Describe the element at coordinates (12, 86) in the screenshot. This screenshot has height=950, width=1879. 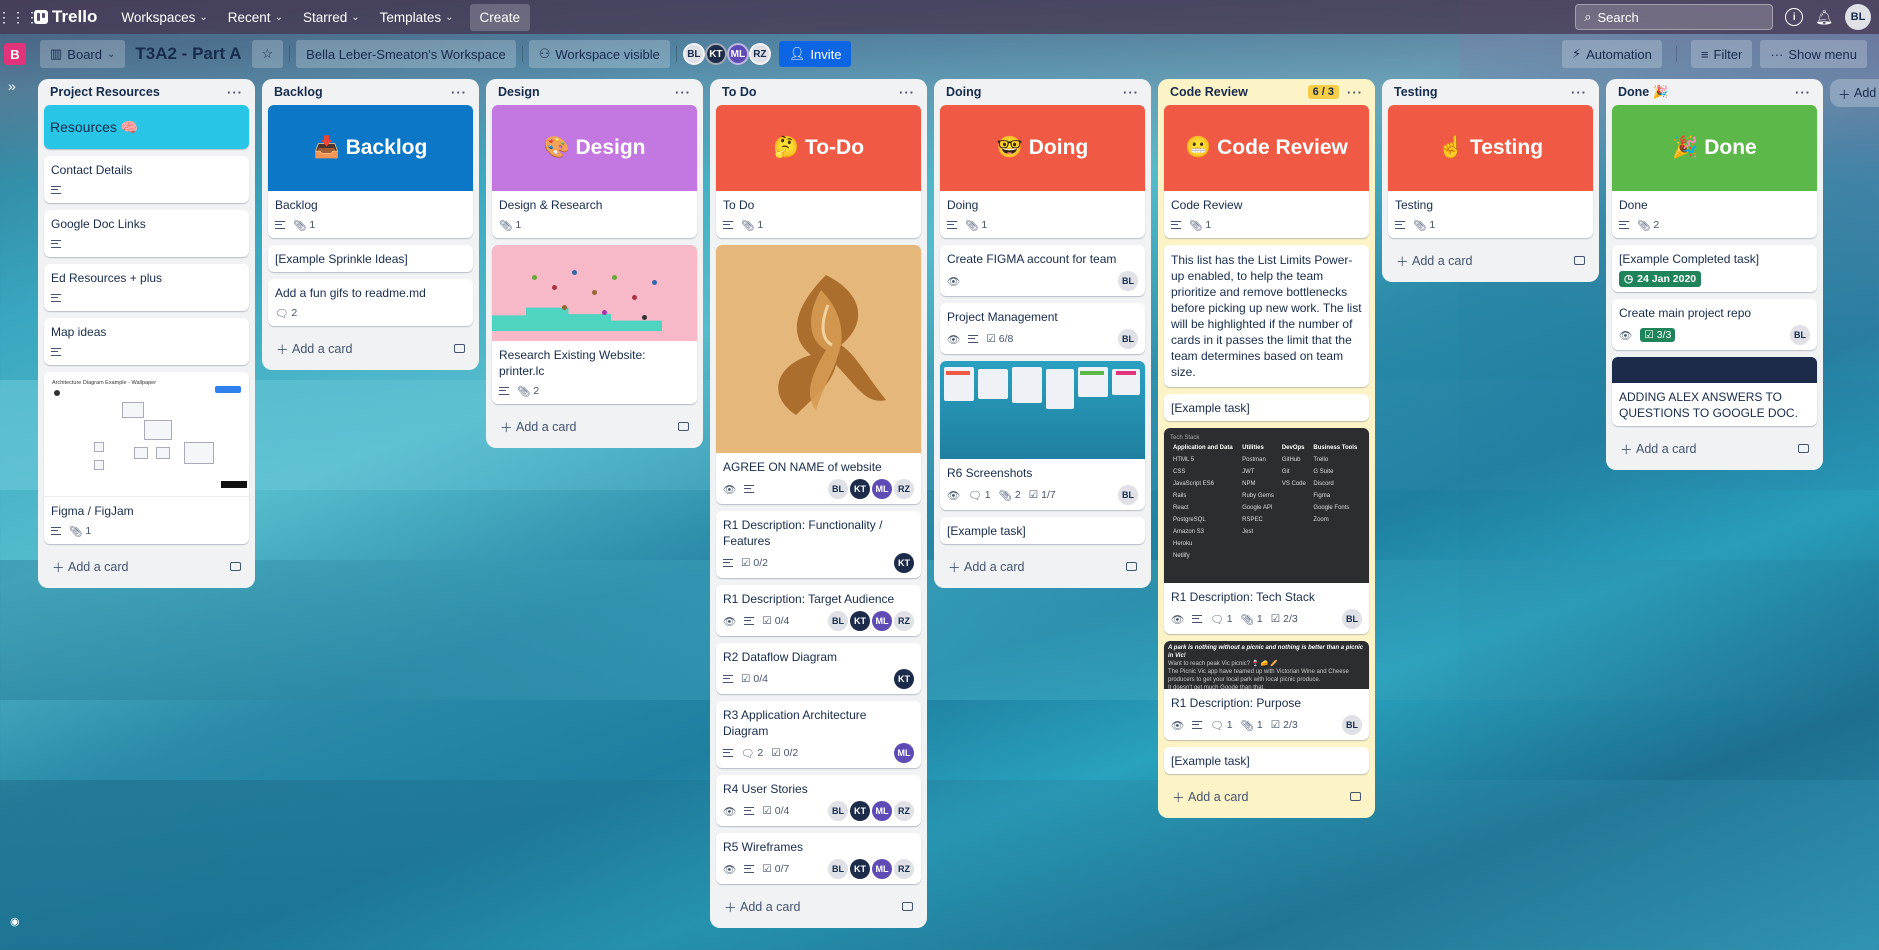
I see `expand-sidebar-icon: »` at that location.